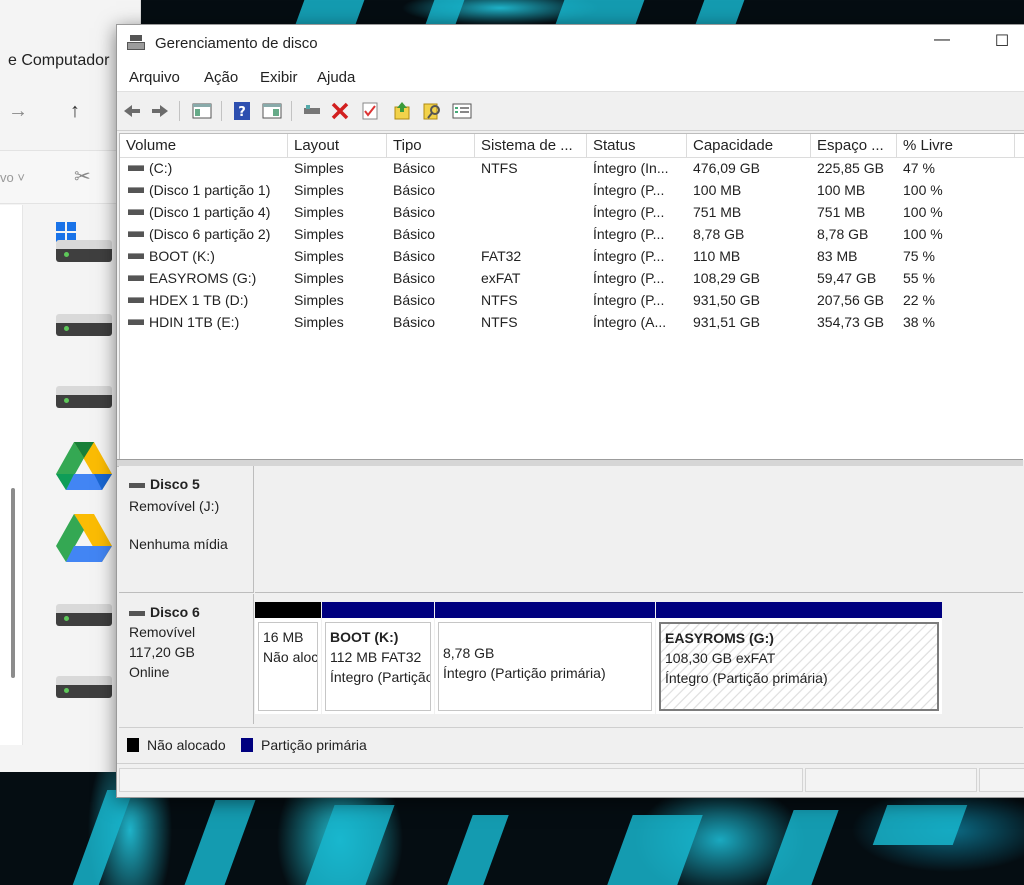  What do you see at coordinates (717, 256) in the screenshot?
I see `cell-capacidade: 110 MB` at bounding box center [717, 256].